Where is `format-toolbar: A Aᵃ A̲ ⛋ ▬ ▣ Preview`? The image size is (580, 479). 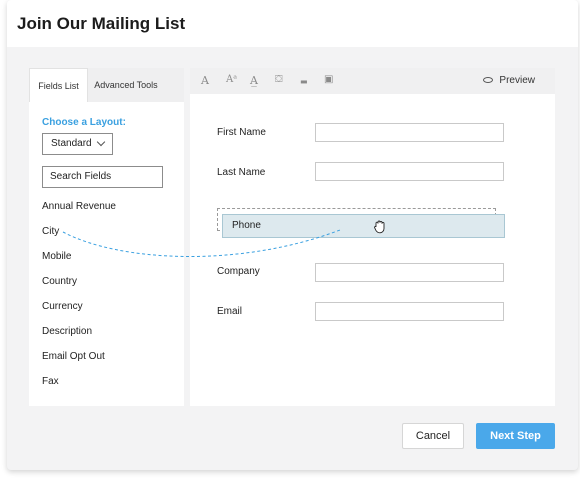 format-toolbar: A Aᵃ A̲ ⛋ ▬ ▣ Preview is located at coordinates (372, 81).